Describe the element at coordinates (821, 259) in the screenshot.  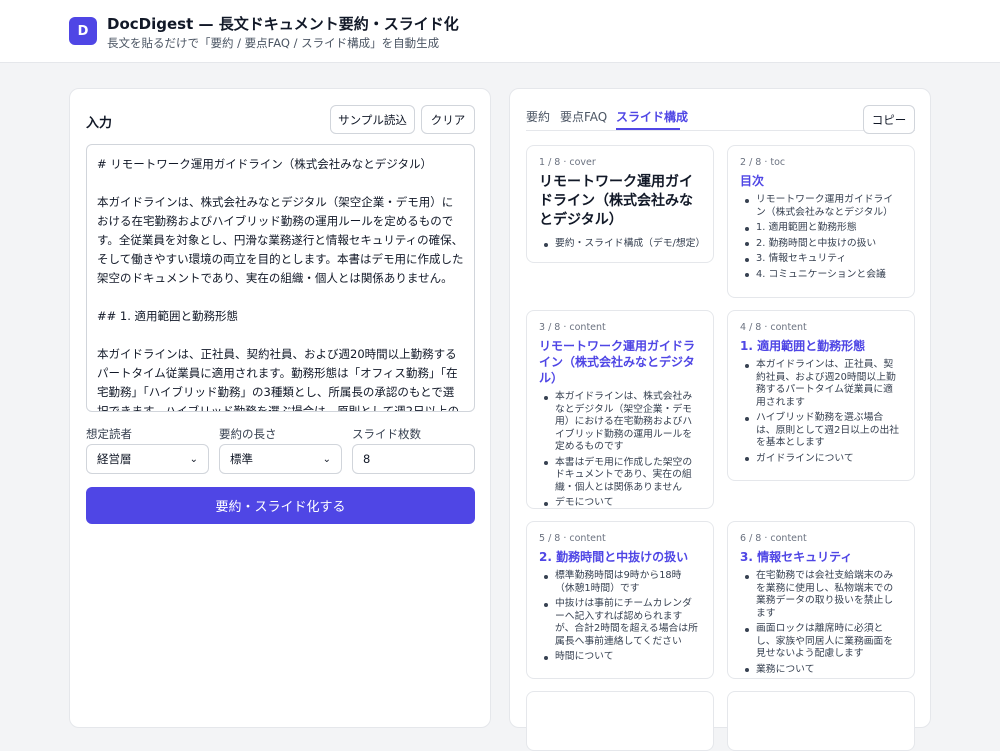
I see `slide-bullet: 3. 情報セキュリティ` at that location.